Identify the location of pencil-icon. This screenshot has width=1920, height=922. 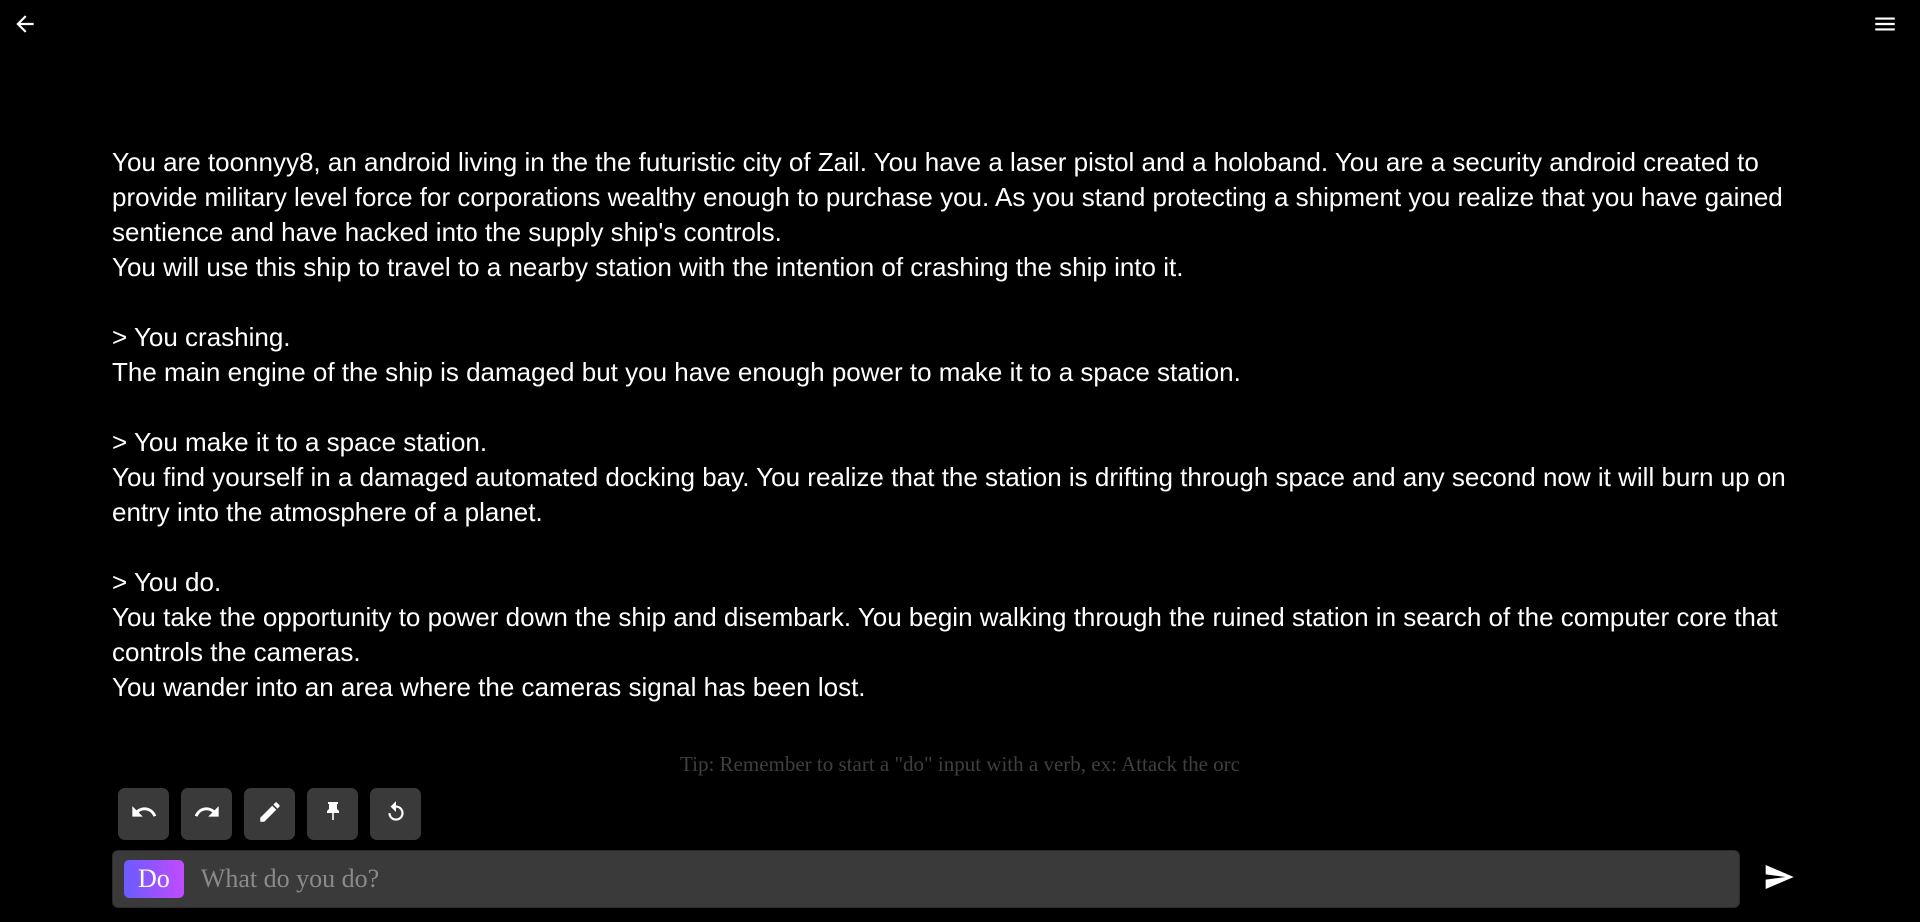
(270, 814).